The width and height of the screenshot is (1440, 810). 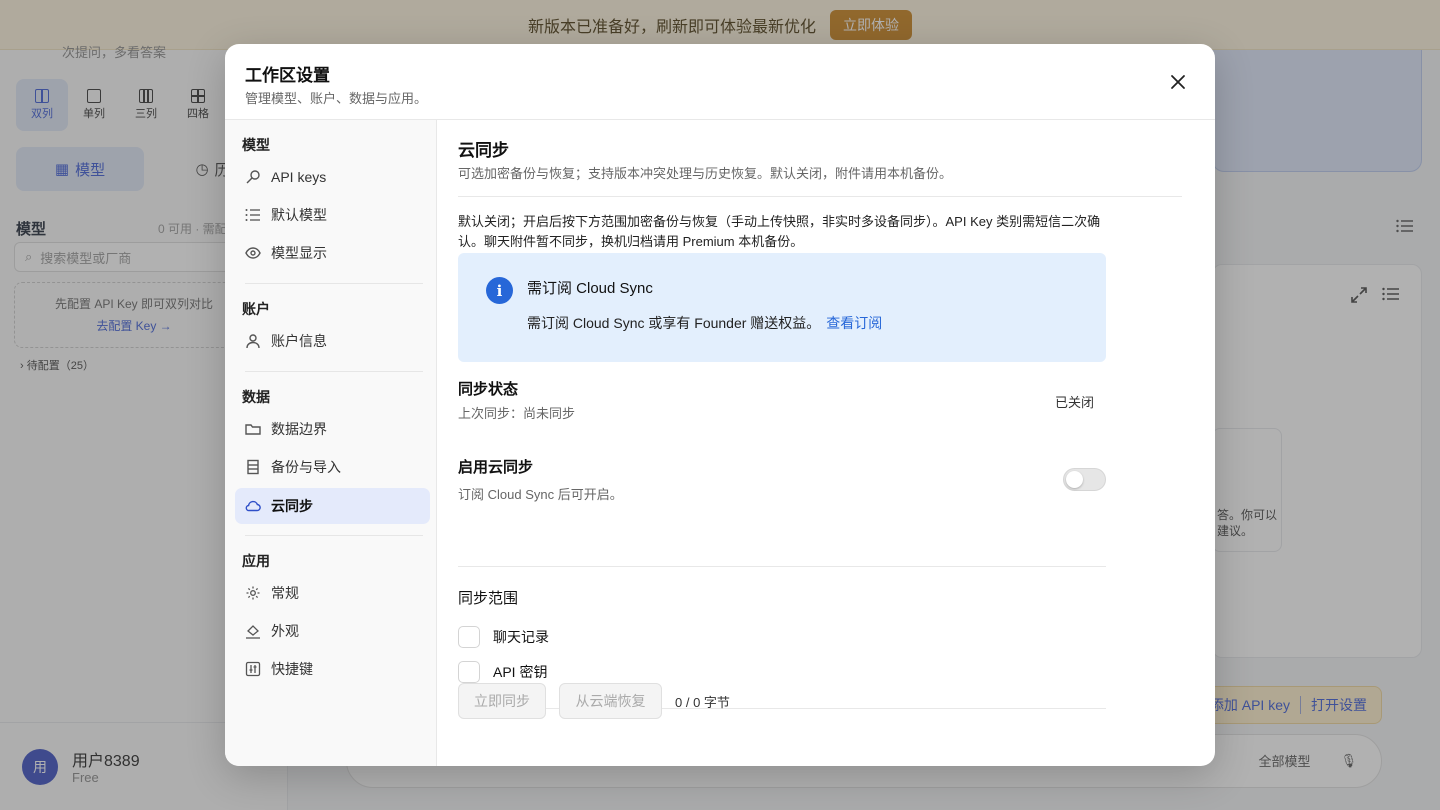 I want to click on nav-item-label: 常规, so click(x=285, y=593).